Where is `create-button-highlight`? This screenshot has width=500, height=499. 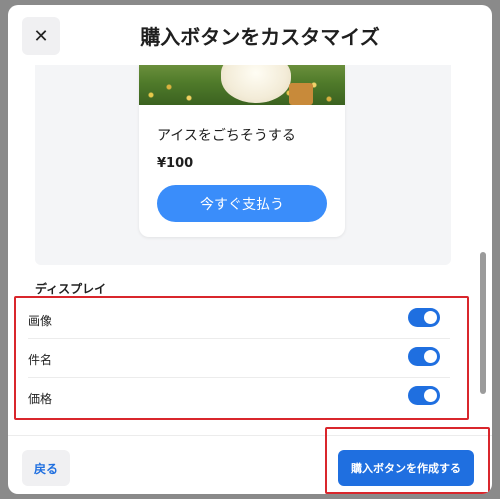
create-button-highlight is located at coordinates (407, 460).